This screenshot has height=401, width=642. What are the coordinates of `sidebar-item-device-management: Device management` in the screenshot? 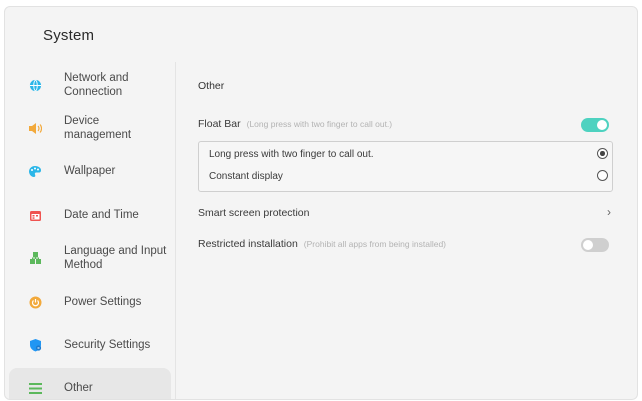 It's located at (90, 128).